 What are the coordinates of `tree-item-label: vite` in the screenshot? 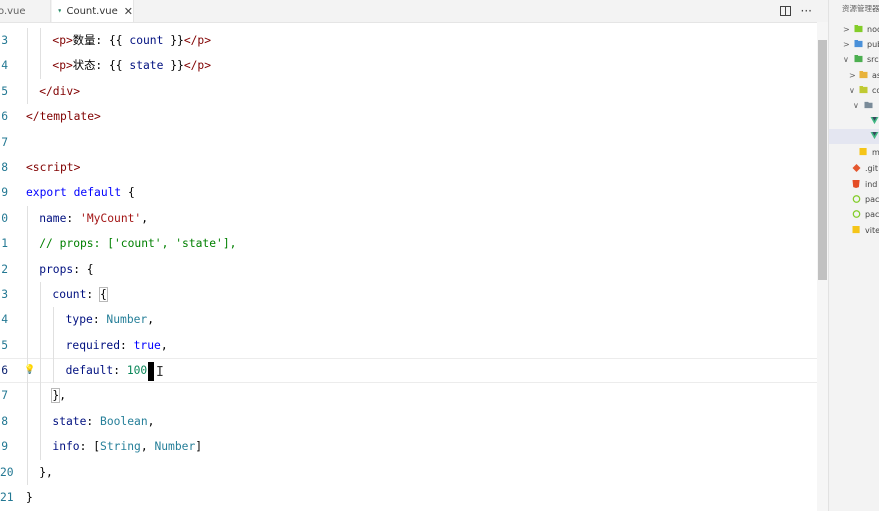 It's located at (872, 230).